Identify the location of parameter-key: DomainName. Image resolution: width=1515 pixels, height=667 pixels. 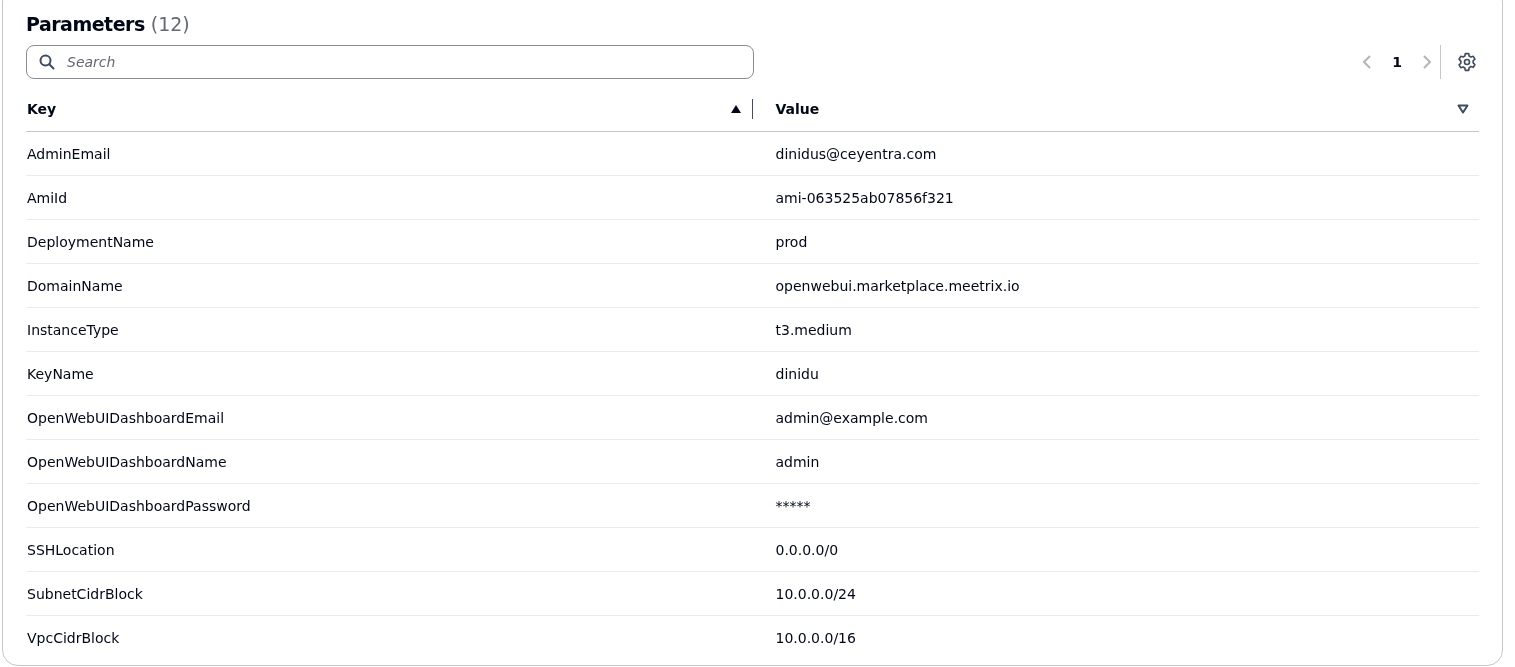
(75, 285).